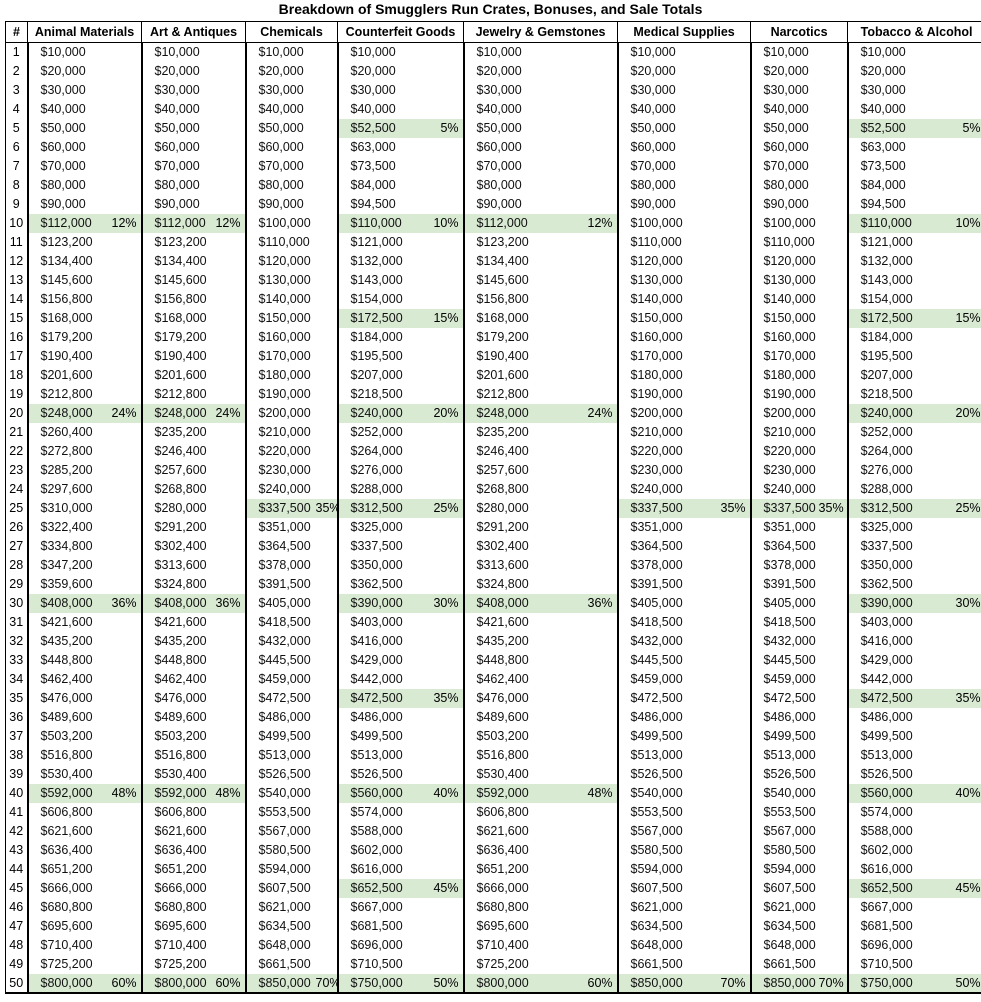 Image resolution: width=981 pixels, height=1002 pixels. I want to click on sale-value-cell: $472,500, so click(660, 698).